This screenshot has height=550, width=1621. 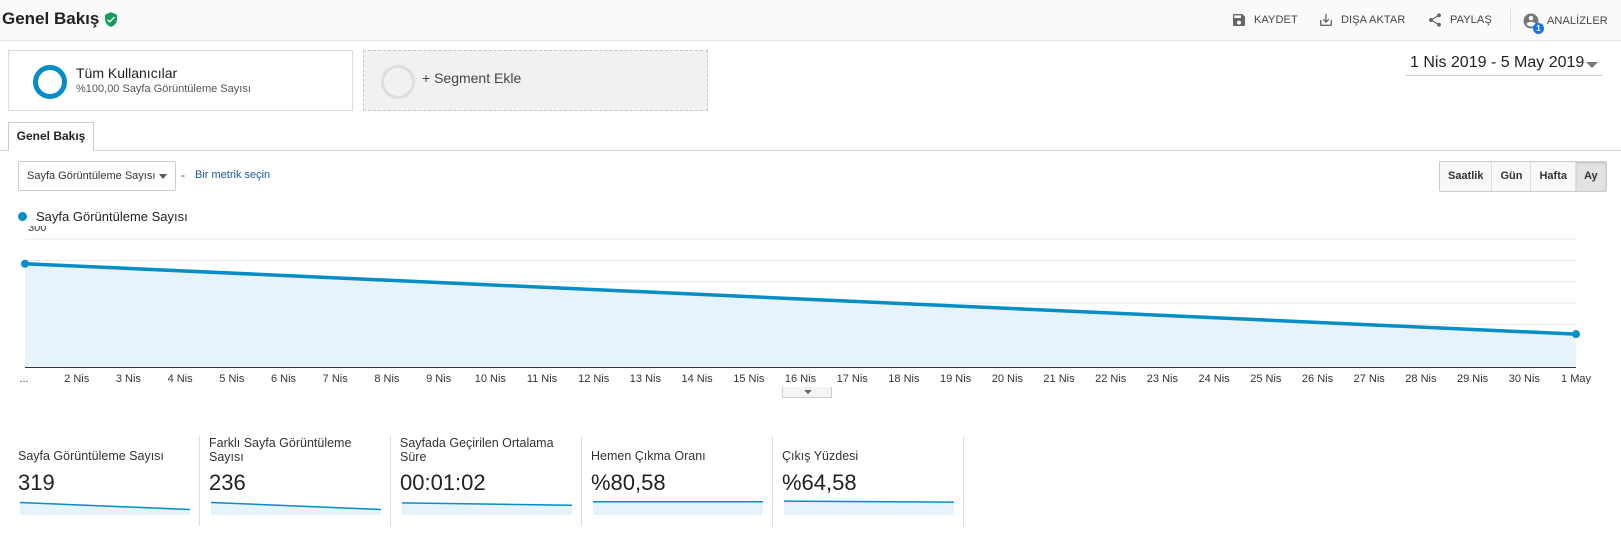 What do you see at coordinates (1215, 378) in the screenshot?
I see `x-tick-label: 24 Nis` at bounding box center [1215, 378].